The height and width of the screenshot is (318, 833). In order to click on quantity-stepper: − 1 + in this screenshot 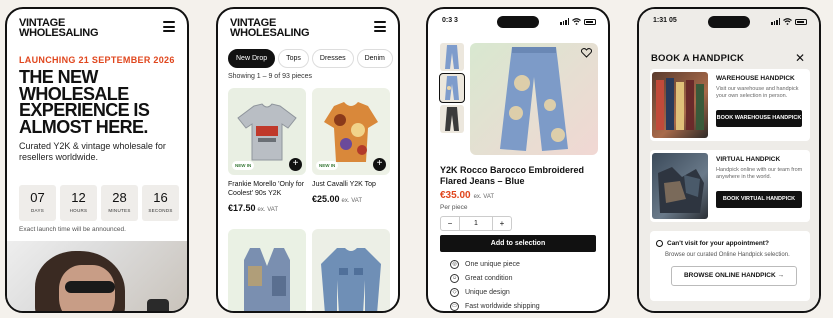, I will do `click(476, 223)`.